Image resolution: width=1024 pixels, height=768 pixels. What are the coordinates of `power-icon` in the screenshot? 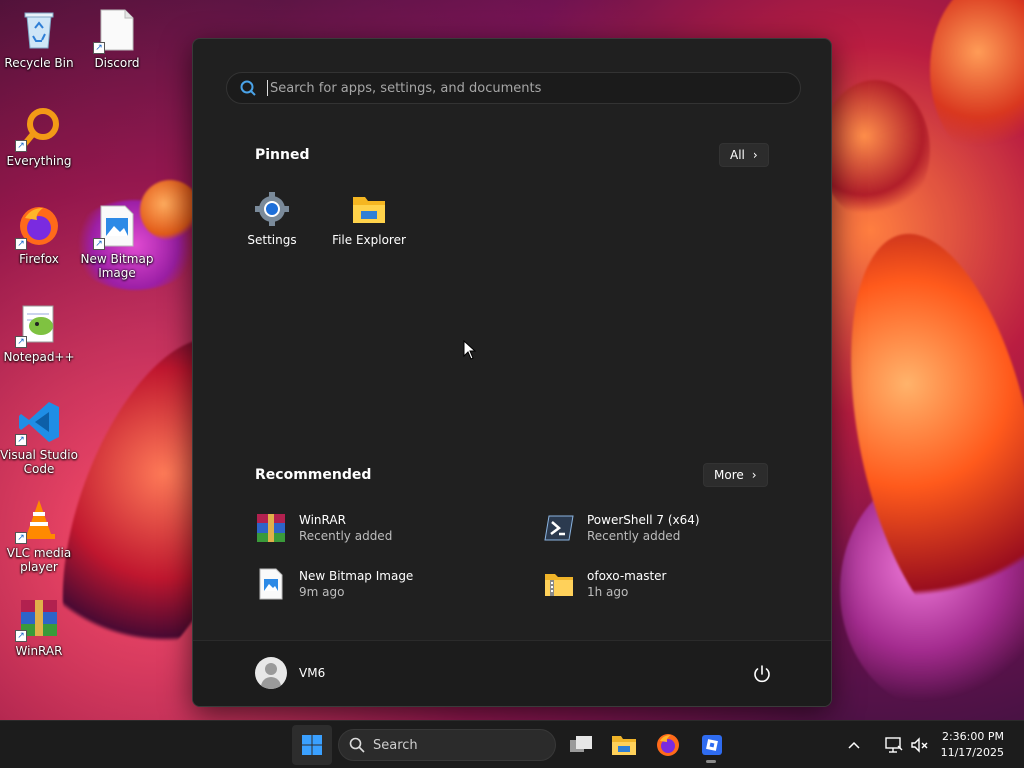 It's located at (762, 674).